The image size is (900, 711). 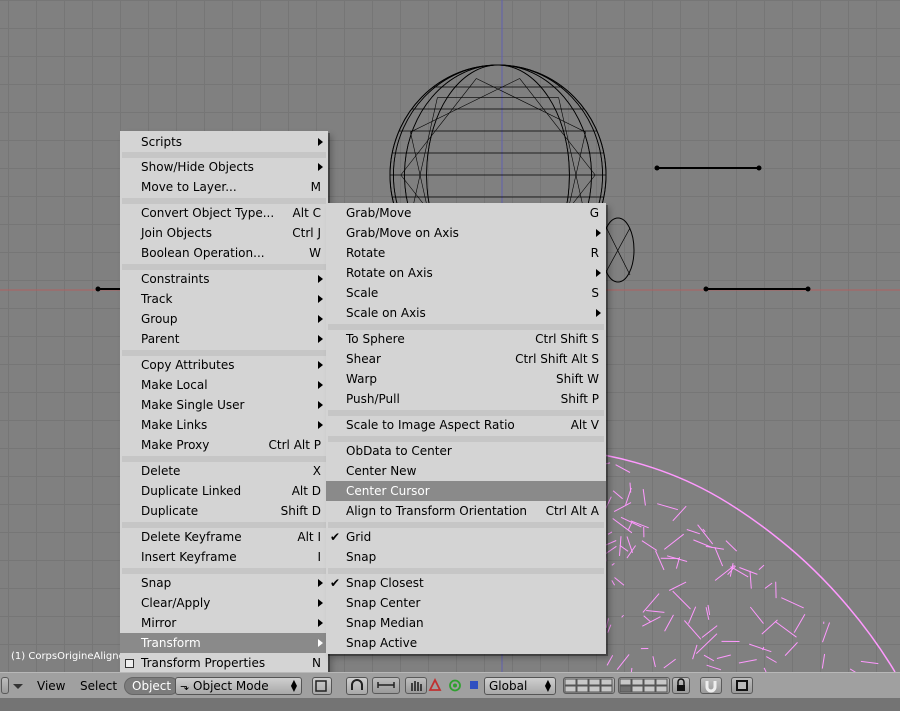 What do you see at coordinates (466, 471) in the screenshot?
I see `menu-item-center-new: Center New` at bounding box center [466, 471].